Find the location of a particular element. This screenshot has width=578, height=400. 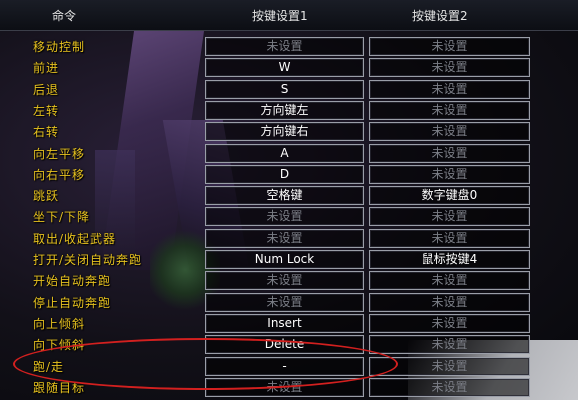

keybinding-row: 向上倾斜 Insert 未设置 is located at coordinates (289, 324).